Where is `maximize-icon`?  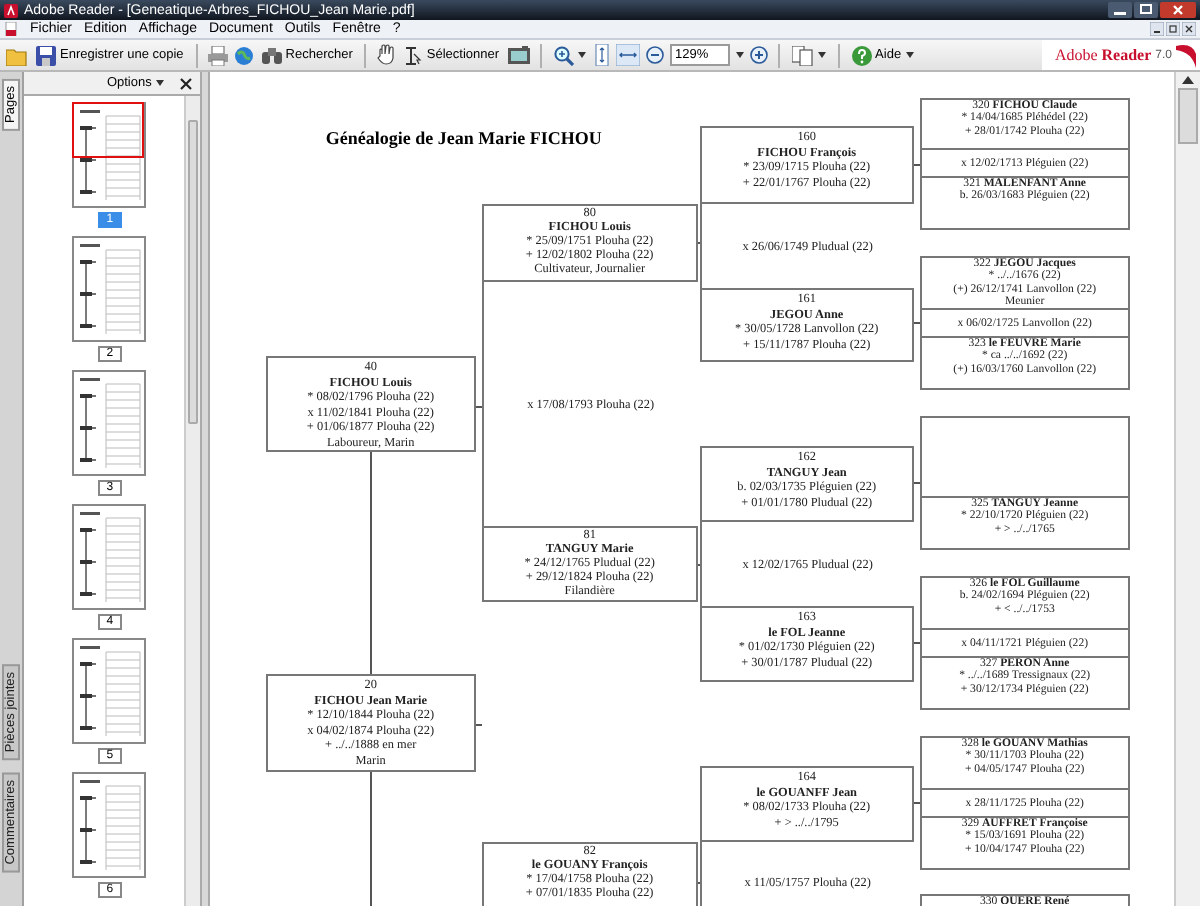 maximize-icon is located at coordinates (1146, 10).